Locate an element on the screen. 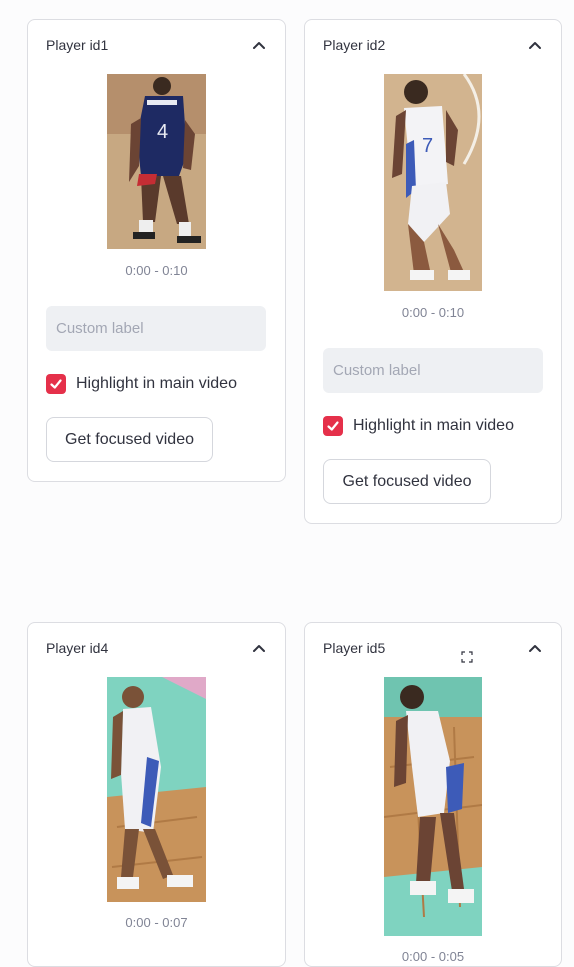 The width and height of the screenshot is (574, 967). card-title: Player id1 is located at coordinates (77, 45).